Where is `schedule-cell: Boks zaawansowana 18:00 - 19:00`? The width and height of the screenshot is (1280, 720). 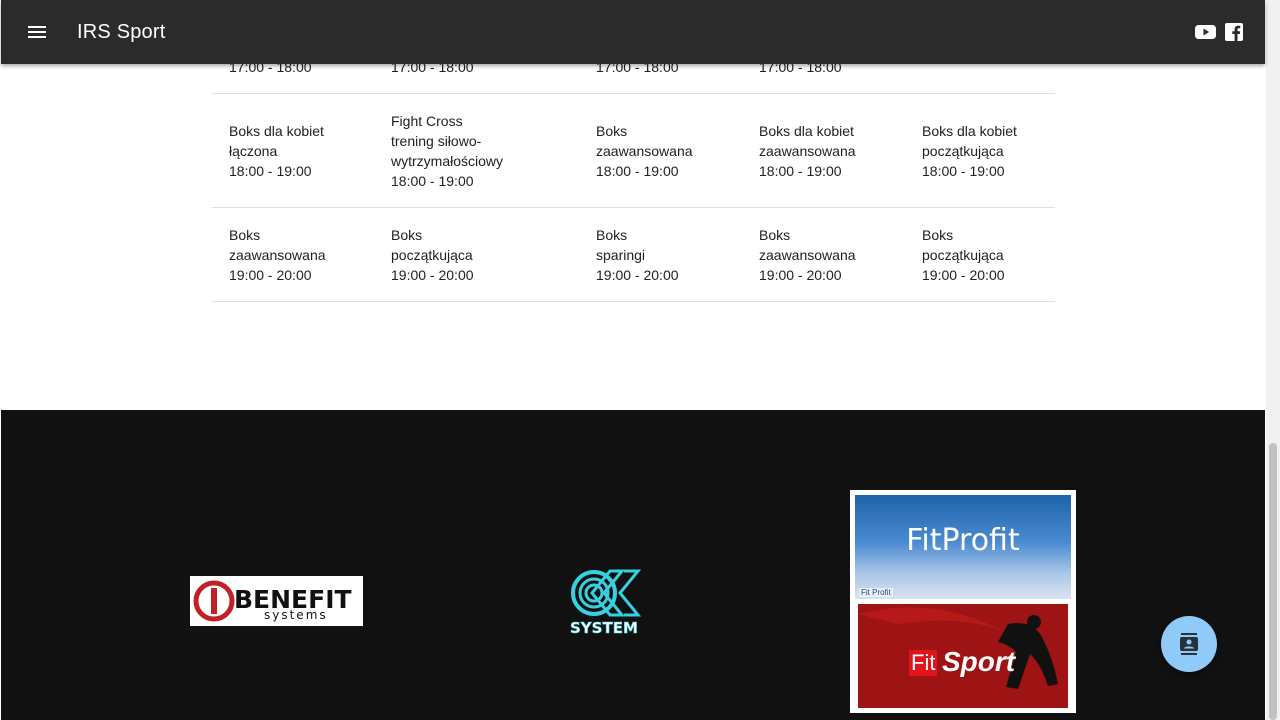 schedule-cell: Boks zaawansowana 18:00 - 19:00 is located at coordinates (644, 151).